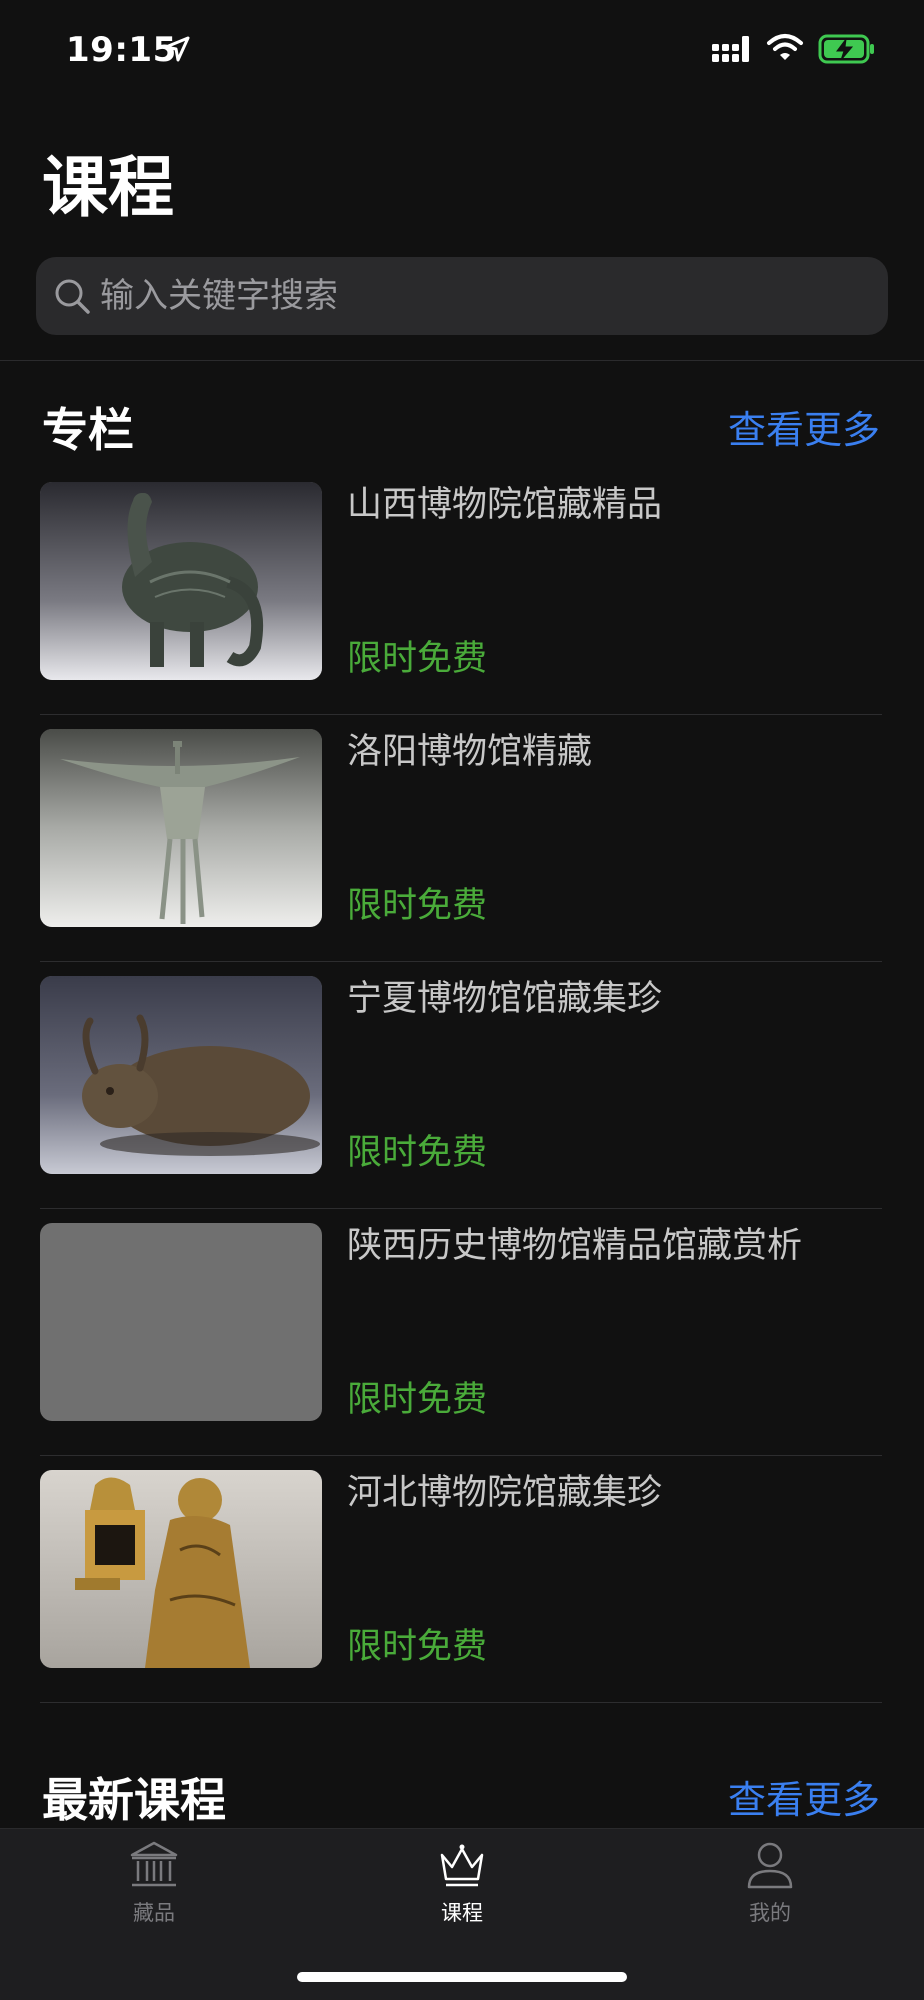 Image resolution: width=924 pixels, height=2000 pixels. I want to click on search-bar, so click(462, 296).